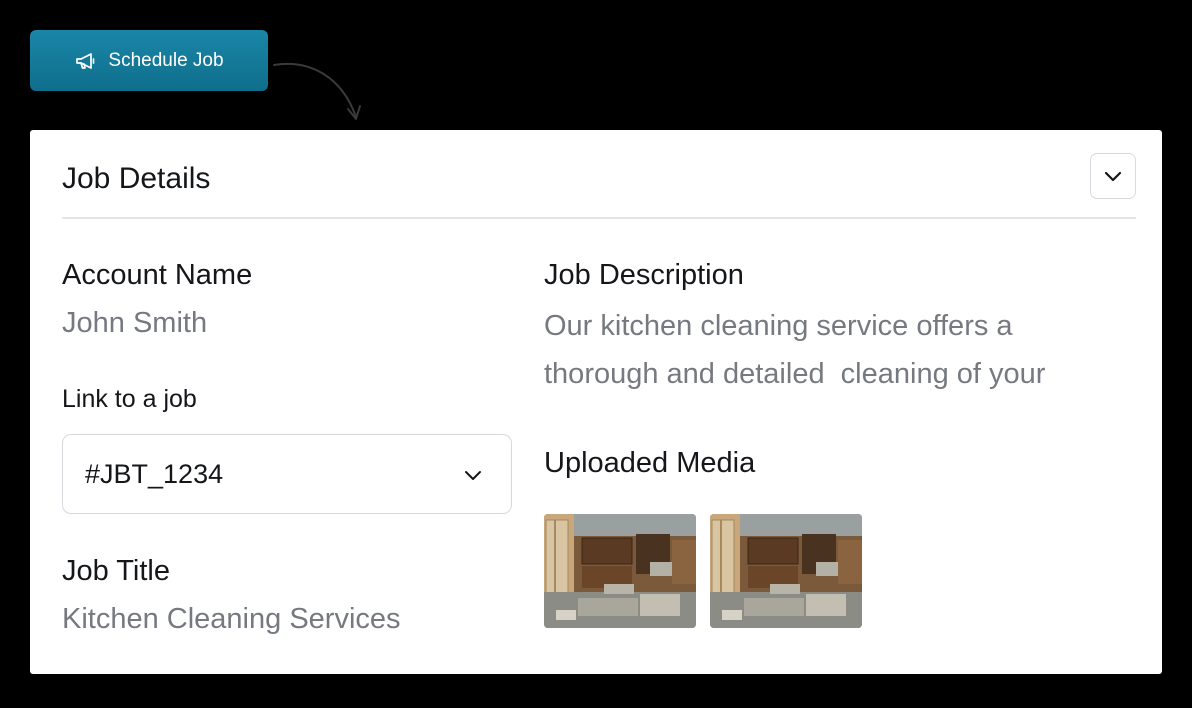  What do you see at coordinates (650, 463) in the screenshot?
I see `uploaded-media-label: Uploaded Media` at bounding box center [650, 463].